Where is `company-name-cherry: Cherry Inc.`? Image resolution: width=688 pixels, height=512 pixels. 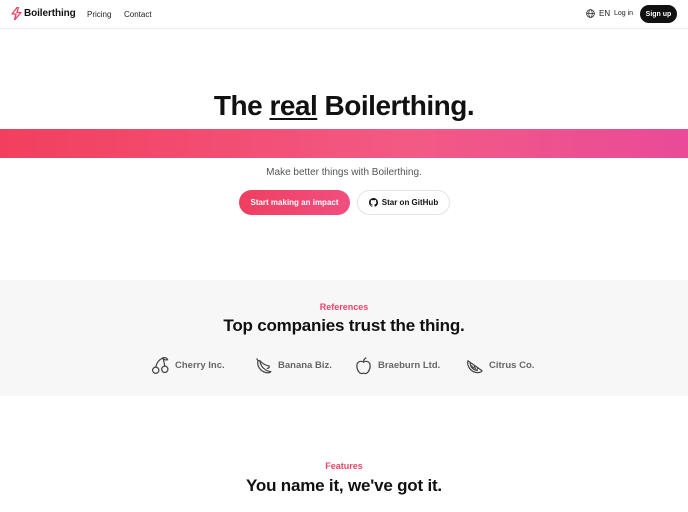
company-name-cherry: Cherry Inc. is located at coordinates (200, 365).